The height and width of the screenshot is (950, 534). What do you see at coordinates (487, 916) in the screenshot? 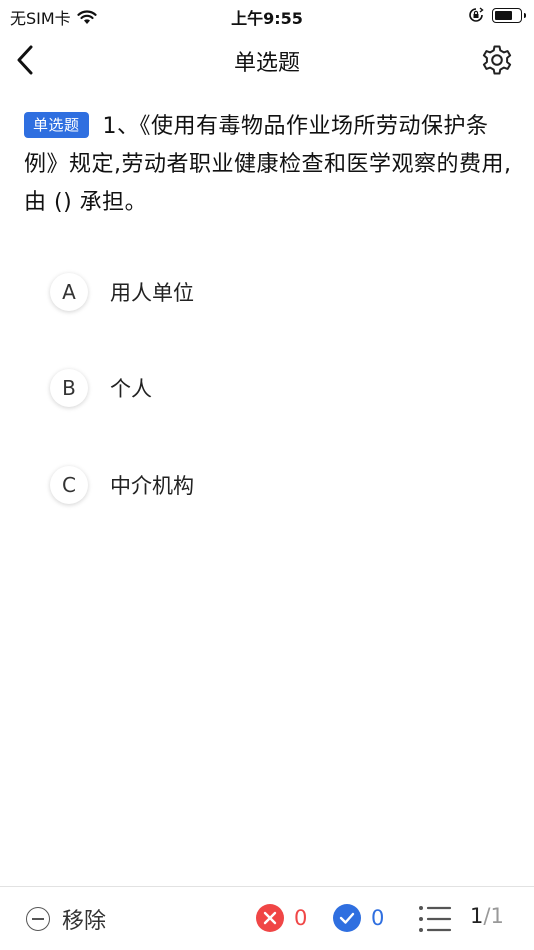
I see `progress-indicator: 1/1` at bounding box center [487, 916].